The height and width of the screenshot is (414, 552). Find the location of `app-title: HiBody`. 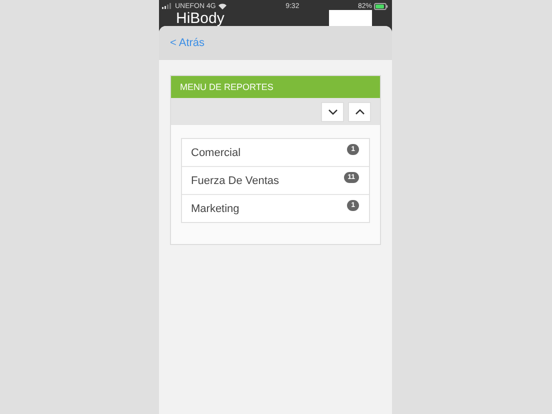

app-title: HiBody is located at coordinates (200, 18).